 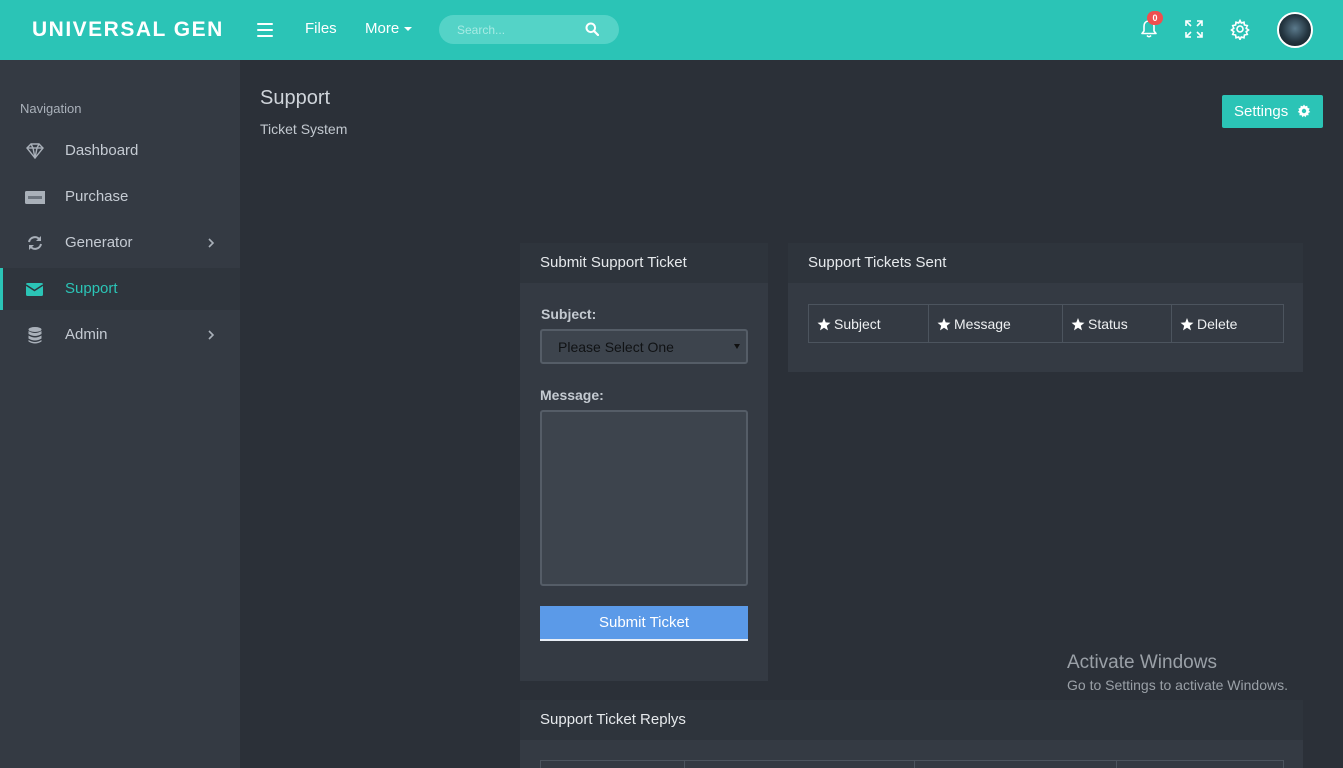 What do you see at coordinates (382, 28) in the screenshot?
I see `nav-more-label: More` at bounding box center [382, 28].